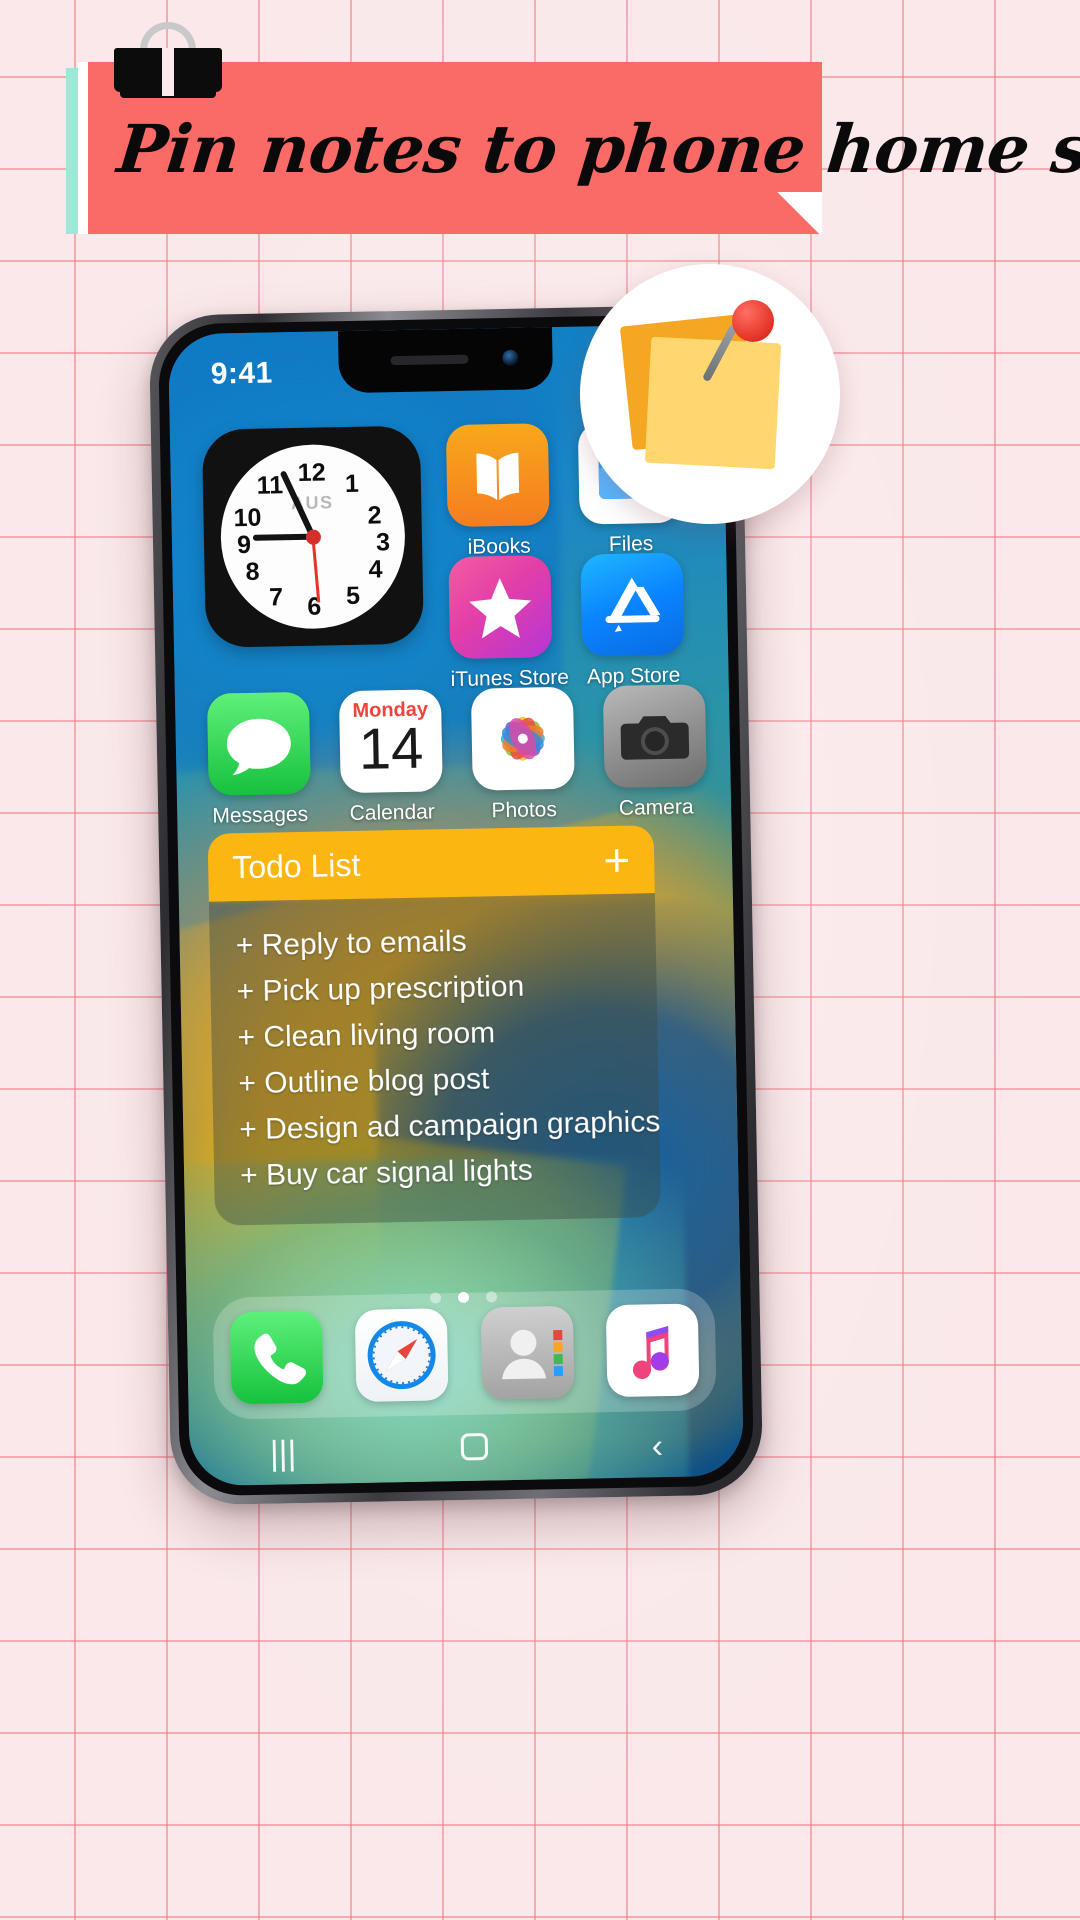 Image resolution: width=1080 pixels, height=1920 pixels. Describe the element at coordinates (260, 815) in the screenshot. I see `app-label: Messages` at that location.